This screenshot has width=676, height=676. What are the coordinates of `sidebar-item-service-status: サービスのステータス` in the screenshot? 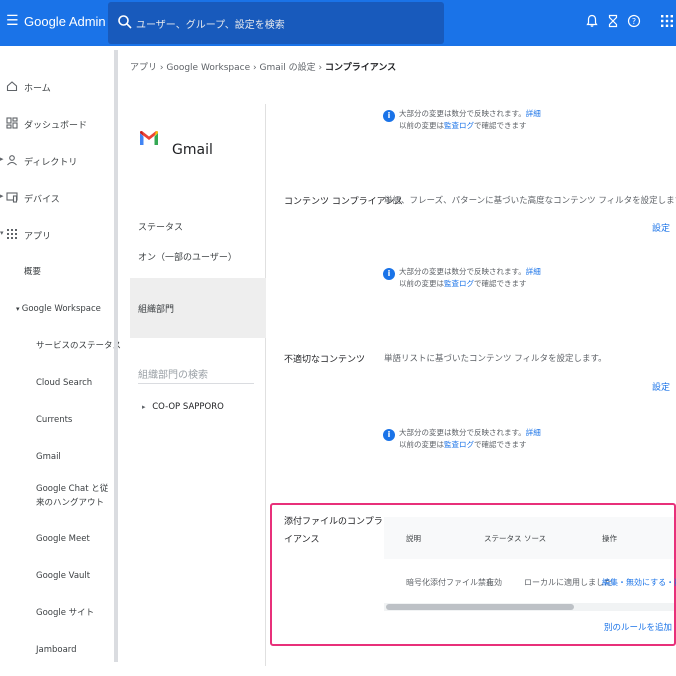 It's located at (86, 346).